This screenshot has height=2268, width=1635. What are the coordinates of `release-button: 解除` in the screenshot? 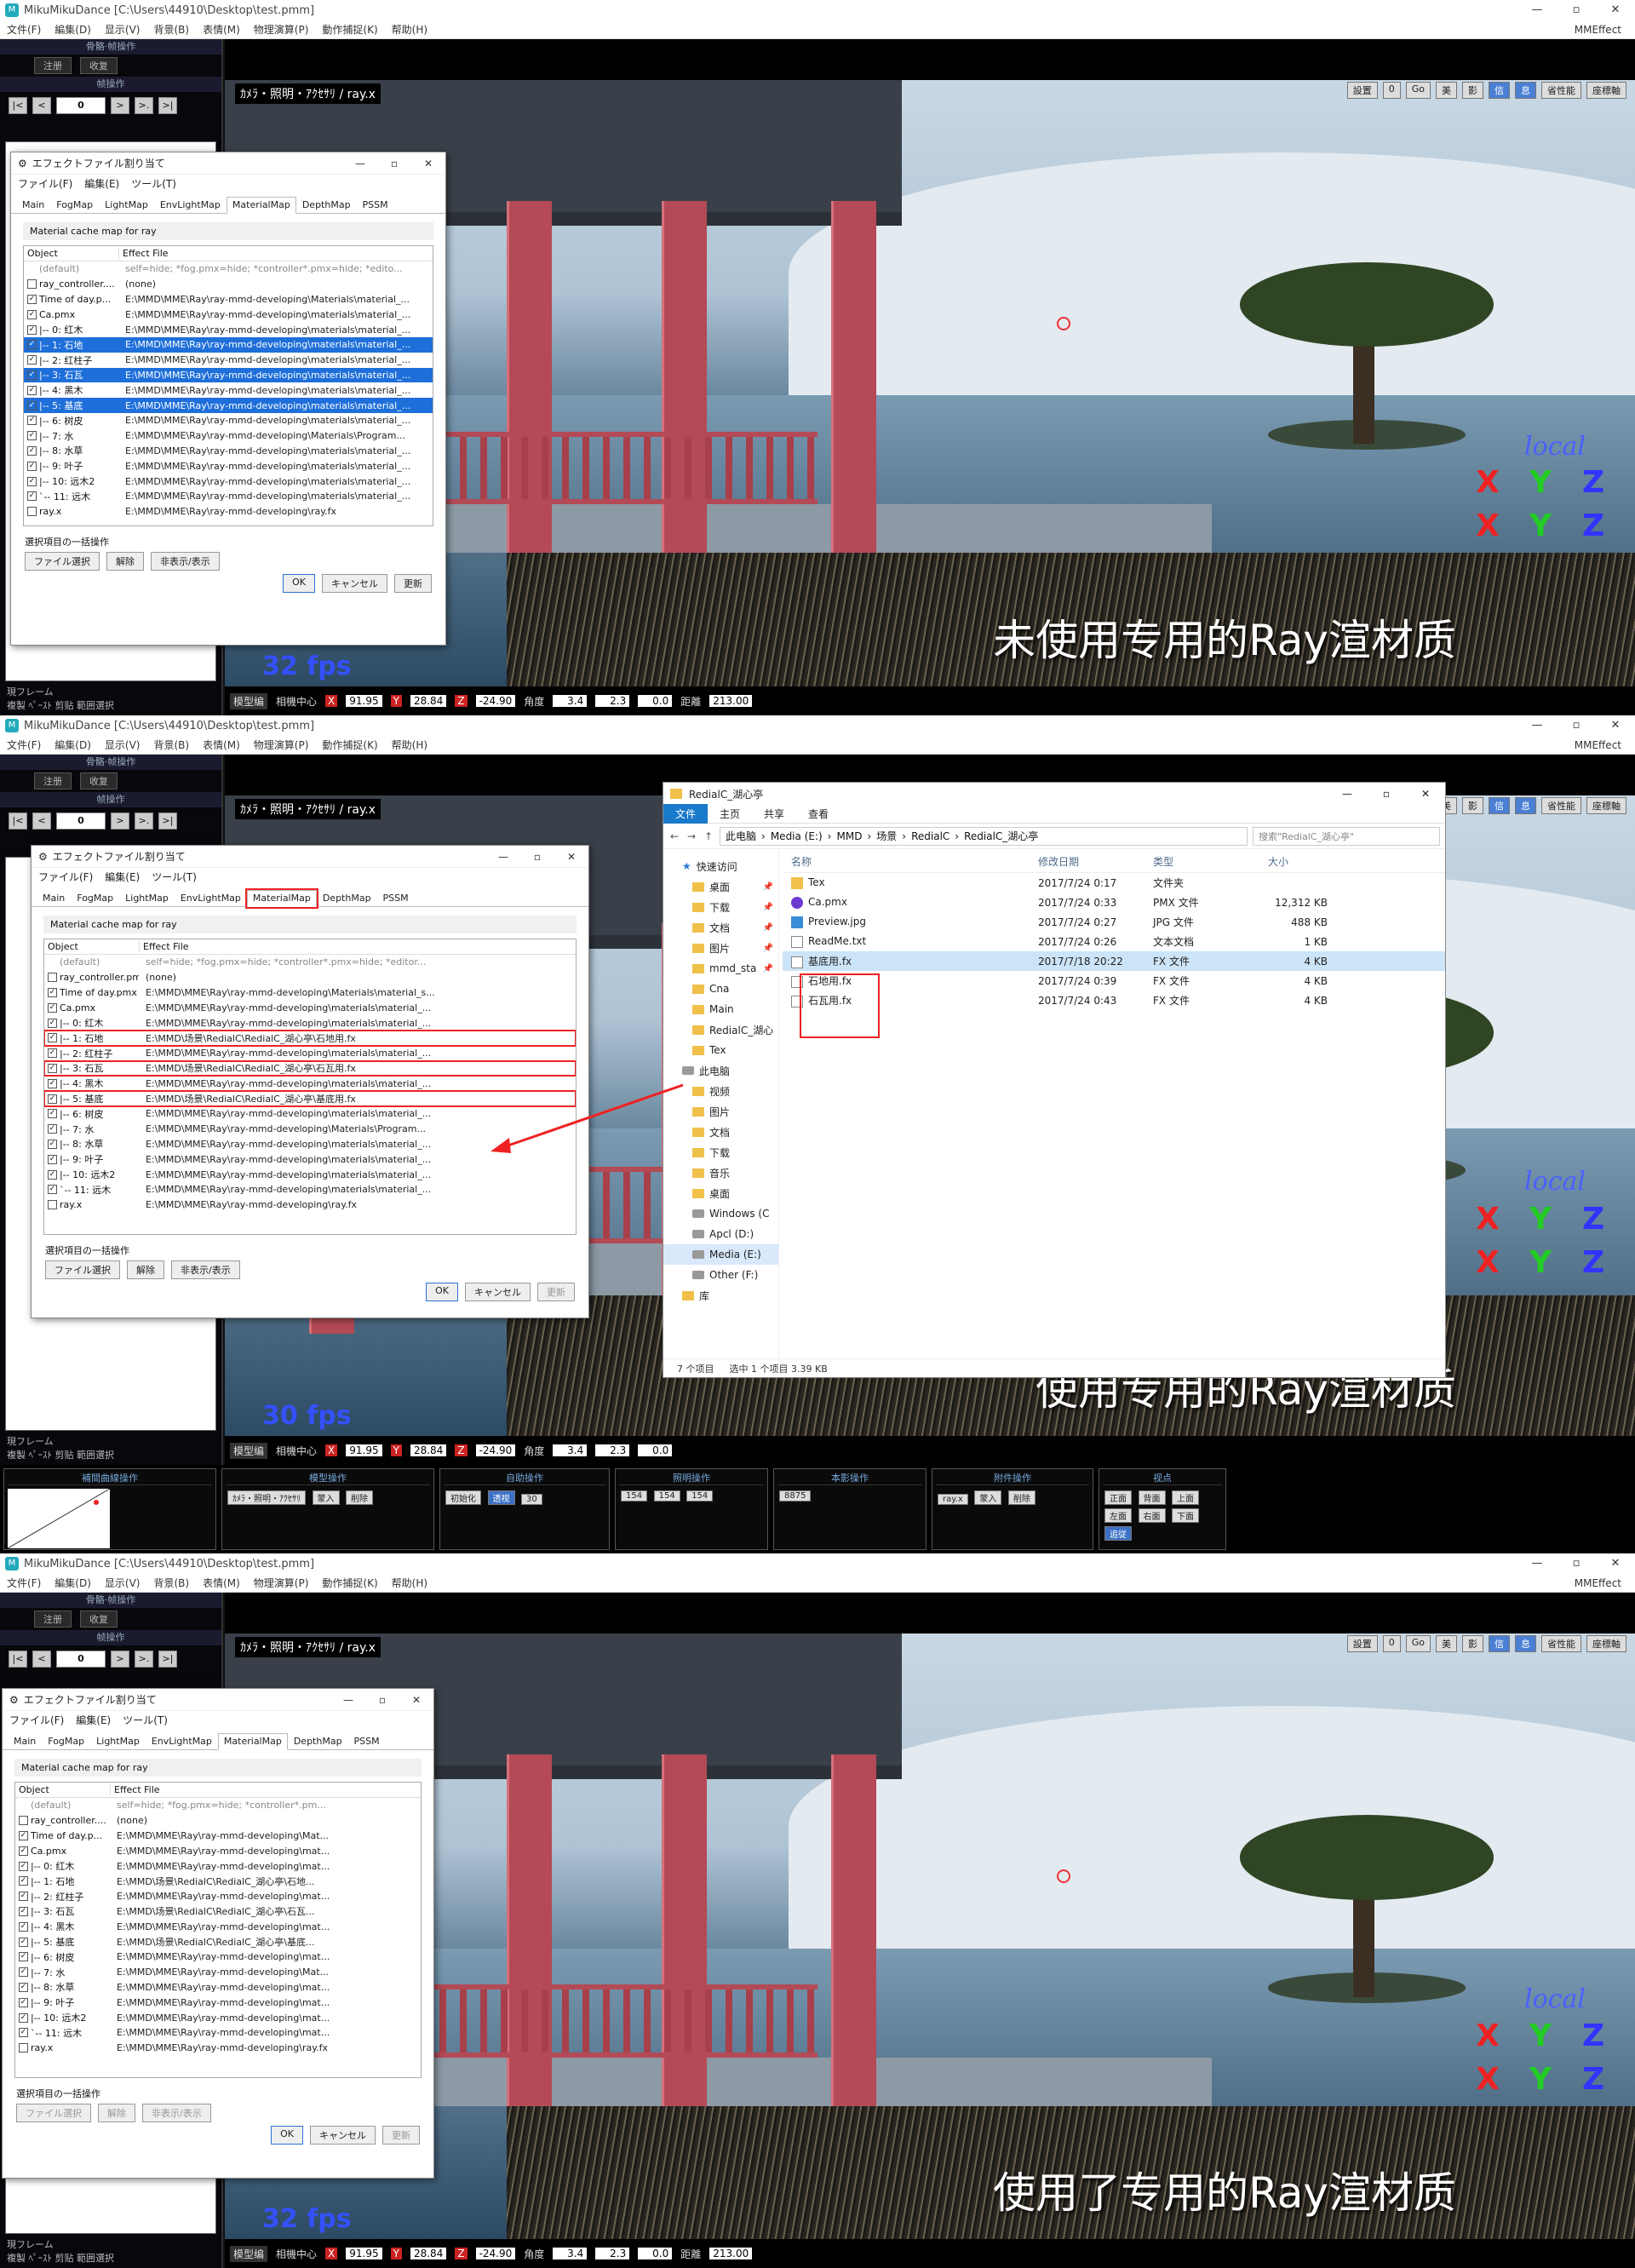 It's located at (117, 2113).